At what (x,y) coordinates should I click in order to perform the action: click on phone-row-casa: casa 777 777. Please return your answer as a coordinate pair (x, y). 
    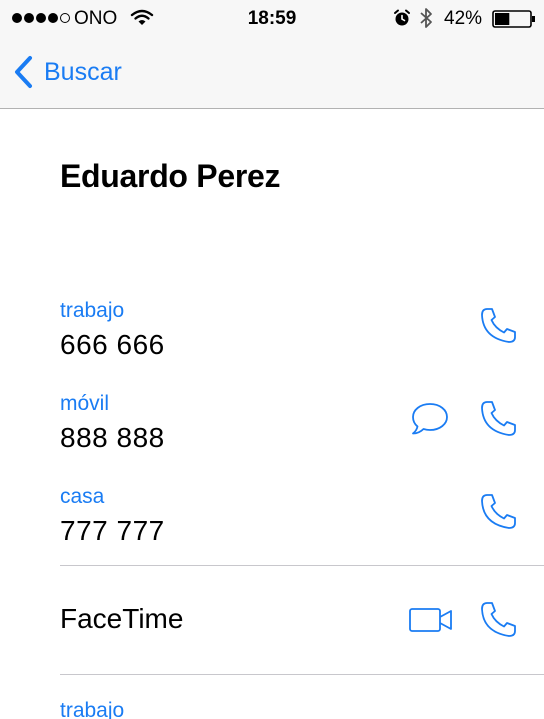
    Looking at the image, I should click on (272, 524).